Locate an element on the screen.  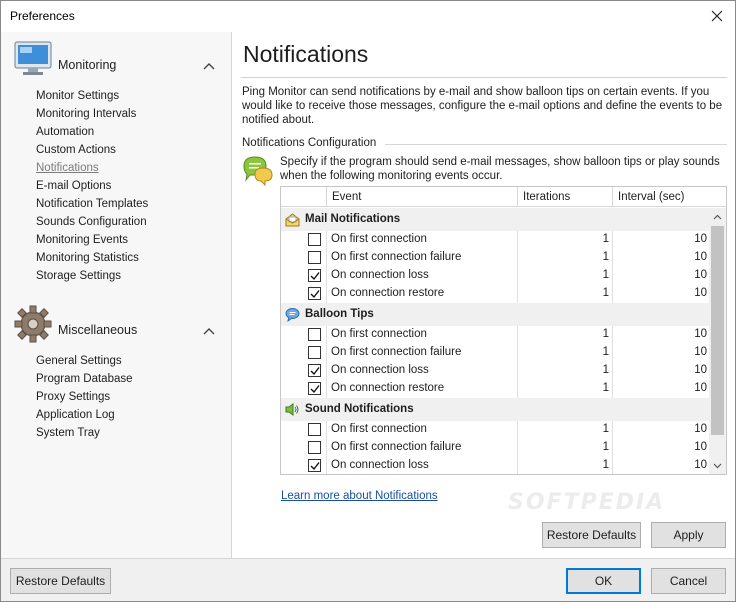
vertical-scrollbar is located at coordinates (717, 341).